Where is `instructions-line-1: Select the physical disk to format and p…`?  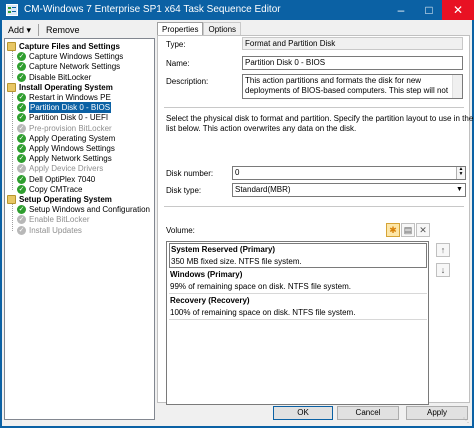 instructions-line-1: Select the physical disk to format and p… is located at coordinates (320, 118).